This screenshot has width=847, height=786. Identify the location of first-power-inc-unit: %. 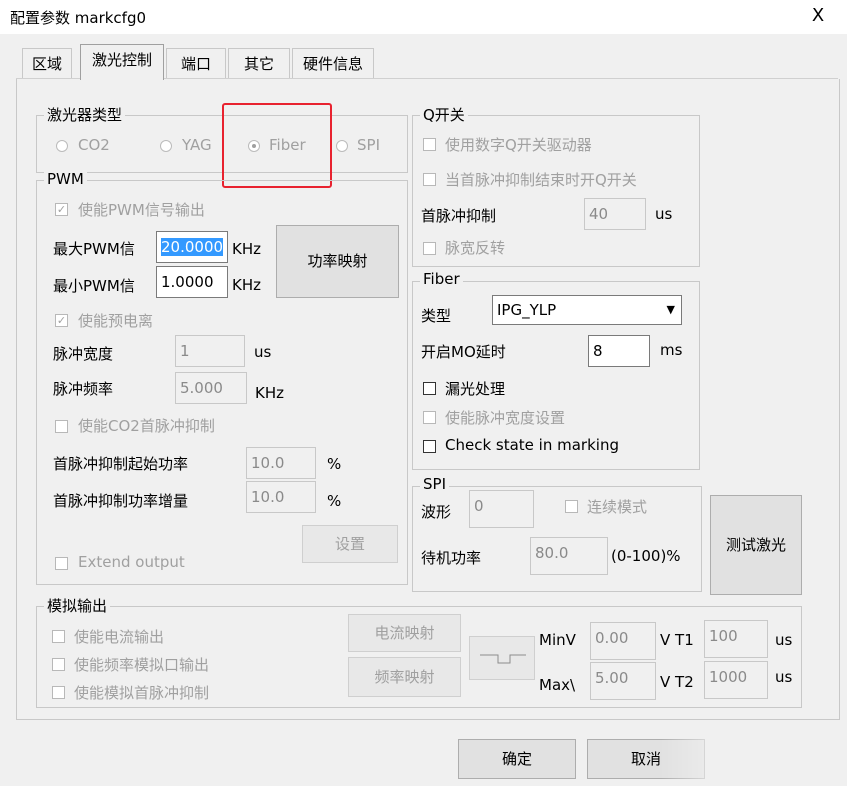
(334, 501).